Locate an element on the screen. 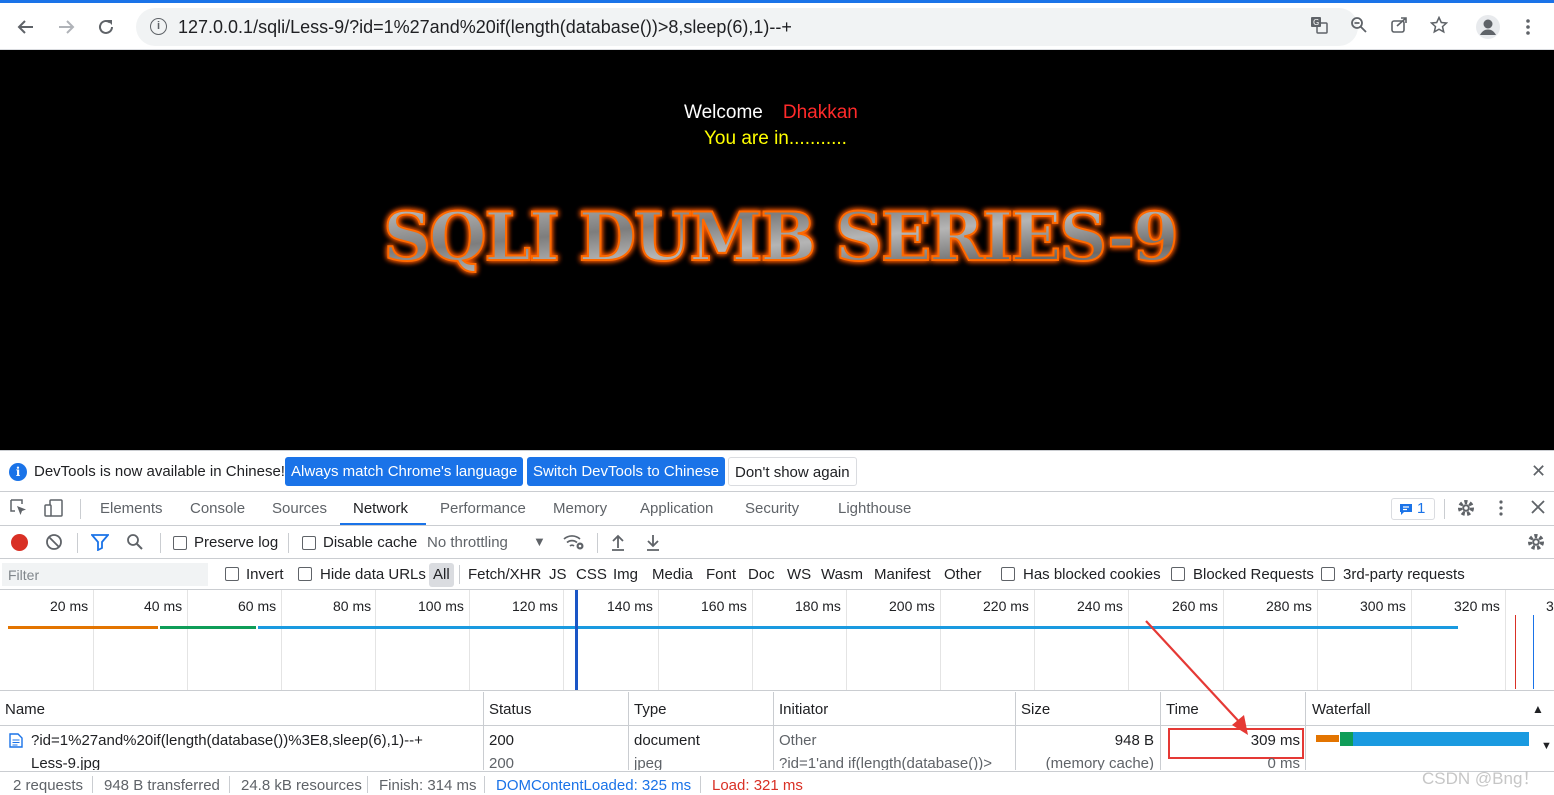  network-conditions-icon is located at coordinates (574, 544).